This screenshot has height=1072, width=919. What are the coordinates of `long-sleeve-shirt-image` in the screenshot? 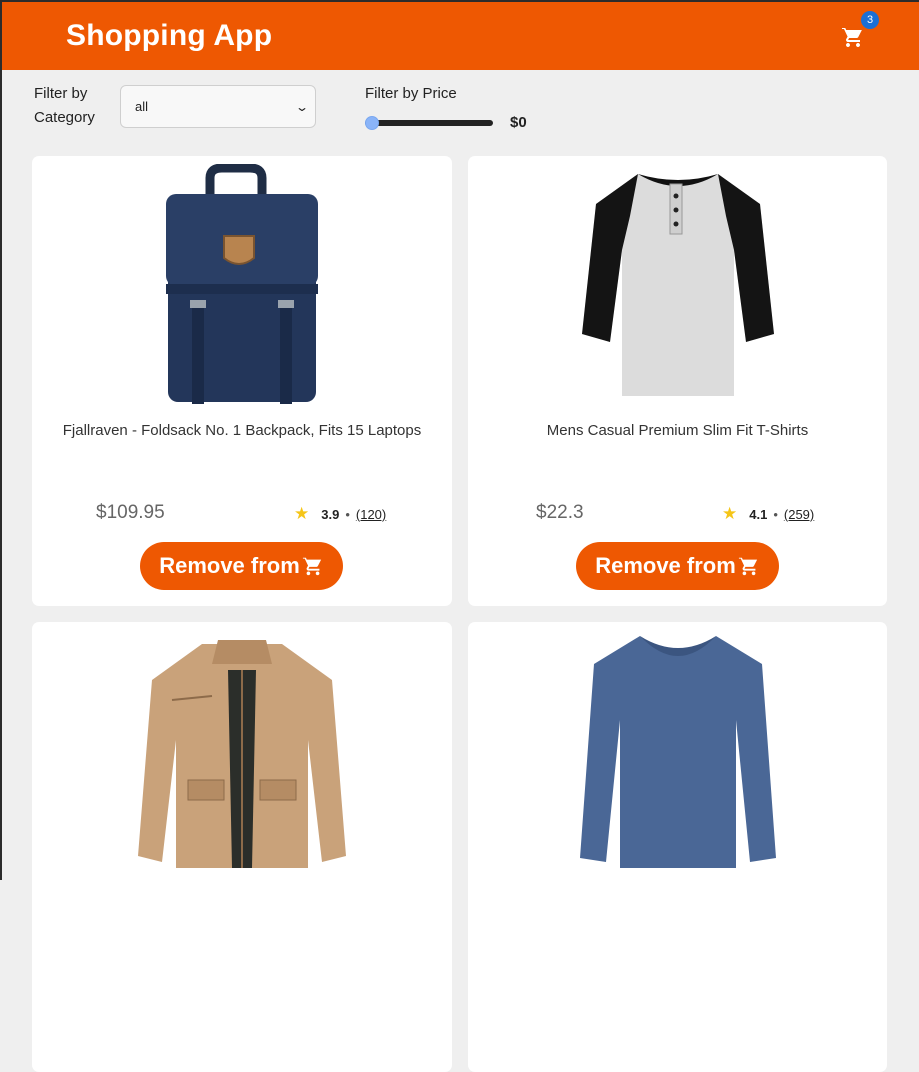 It's located at (677, 752).